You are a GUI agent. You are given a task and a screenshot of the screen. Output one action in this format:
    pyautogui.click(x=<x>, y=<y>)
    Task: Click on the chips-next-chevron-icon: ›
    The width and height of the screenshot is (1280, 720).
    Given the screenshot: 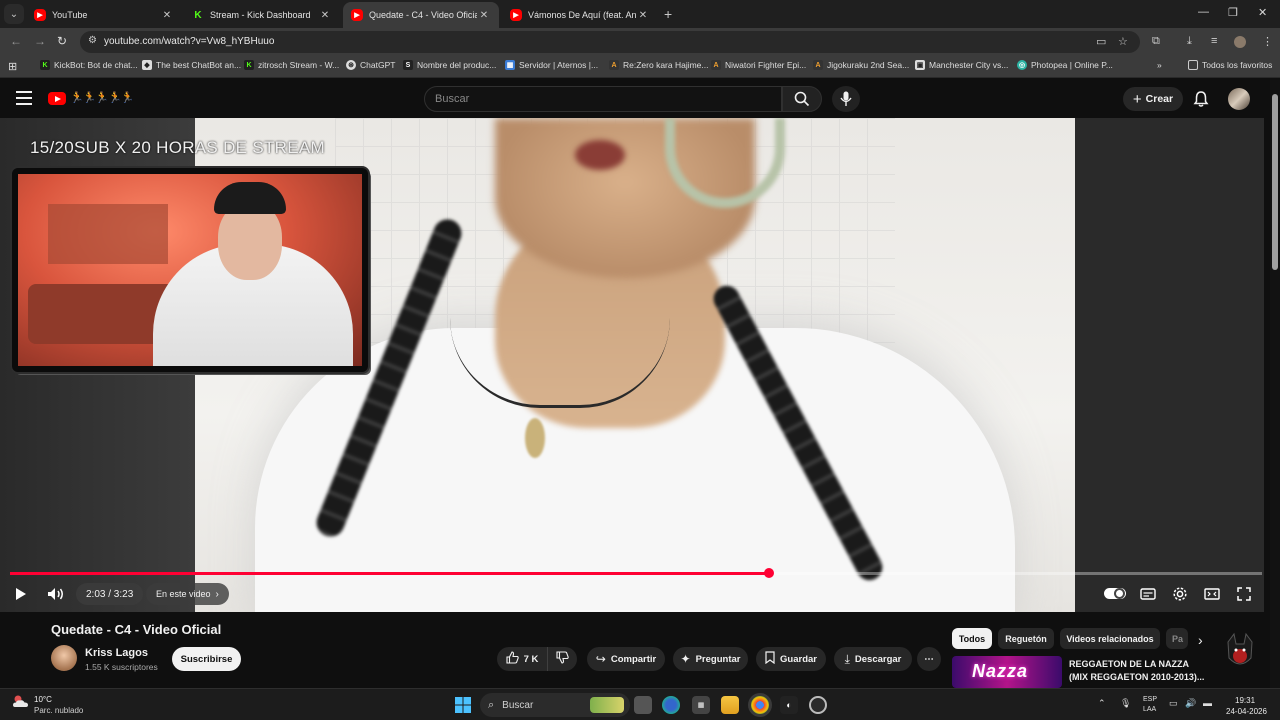 What is the action you would take?
    pyautogui.click(x=1200, y=640)
    